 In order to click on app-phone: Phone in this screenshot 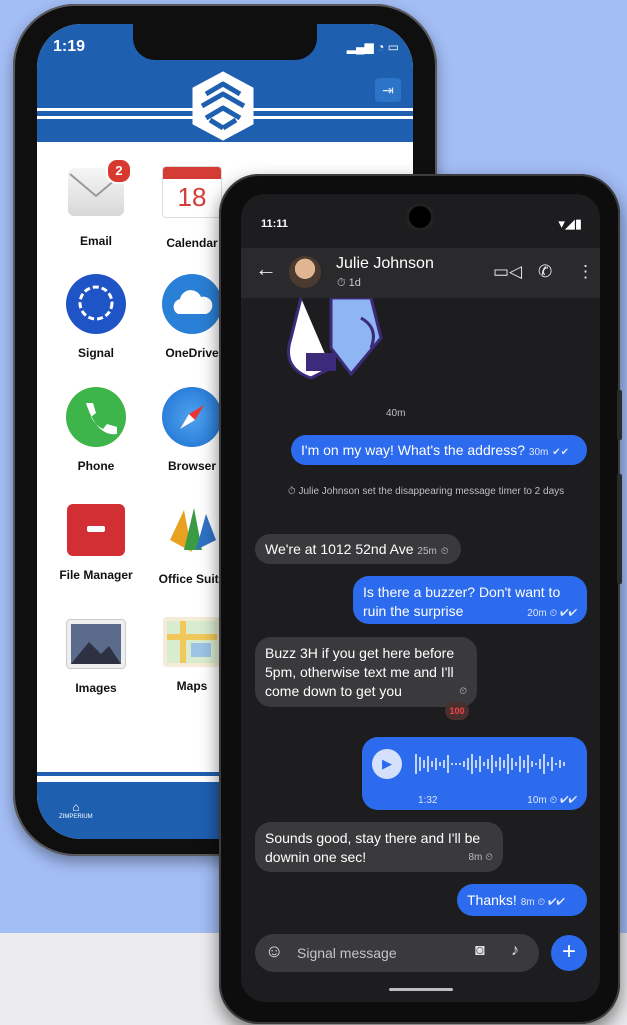, I will do `click(96, 430)`.